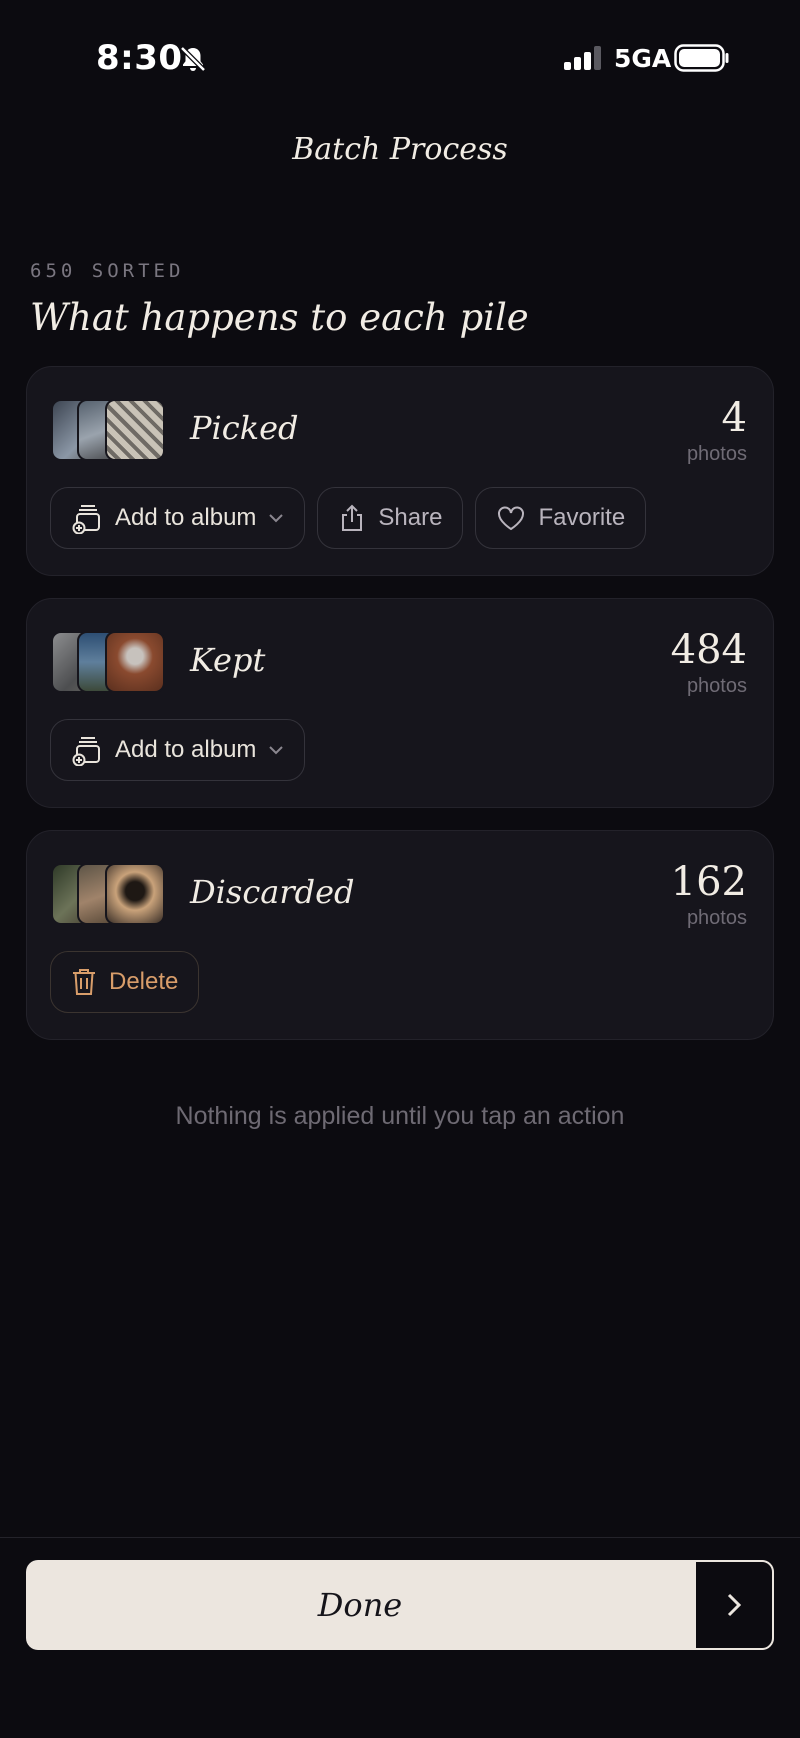 This screenshot has height=1738, width=800. I want to click on share-button: Share, so click(390, 518).